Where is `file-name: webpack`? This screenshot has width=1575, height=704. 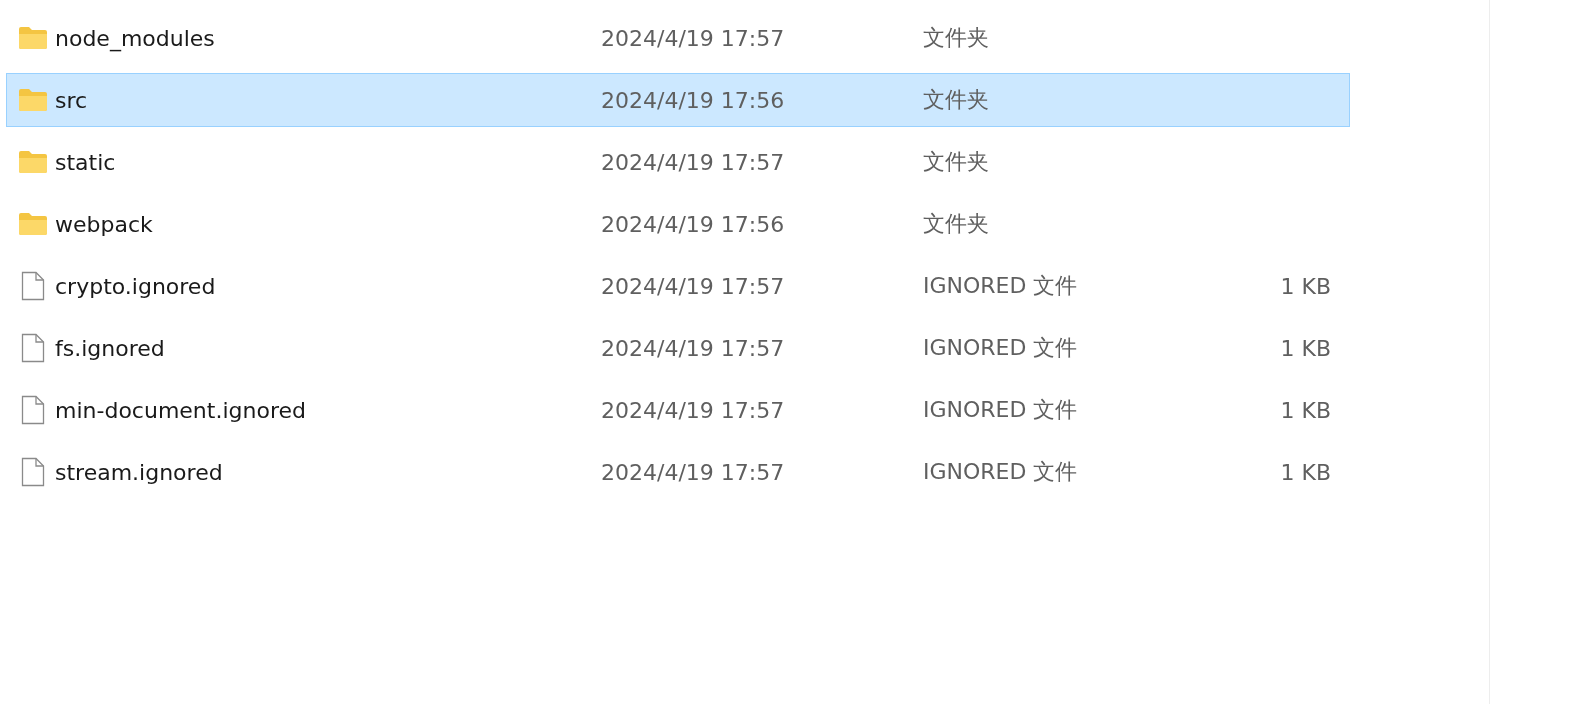
file-name: webpack is located at coordinates (104, 224).